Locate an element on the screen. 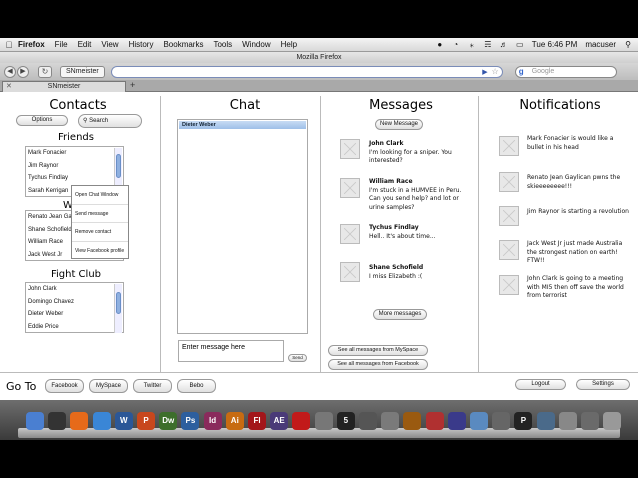 The height and width of the screenshot is (478, 638). aftereffects-icon: AE is located at coordinates (279, 421).